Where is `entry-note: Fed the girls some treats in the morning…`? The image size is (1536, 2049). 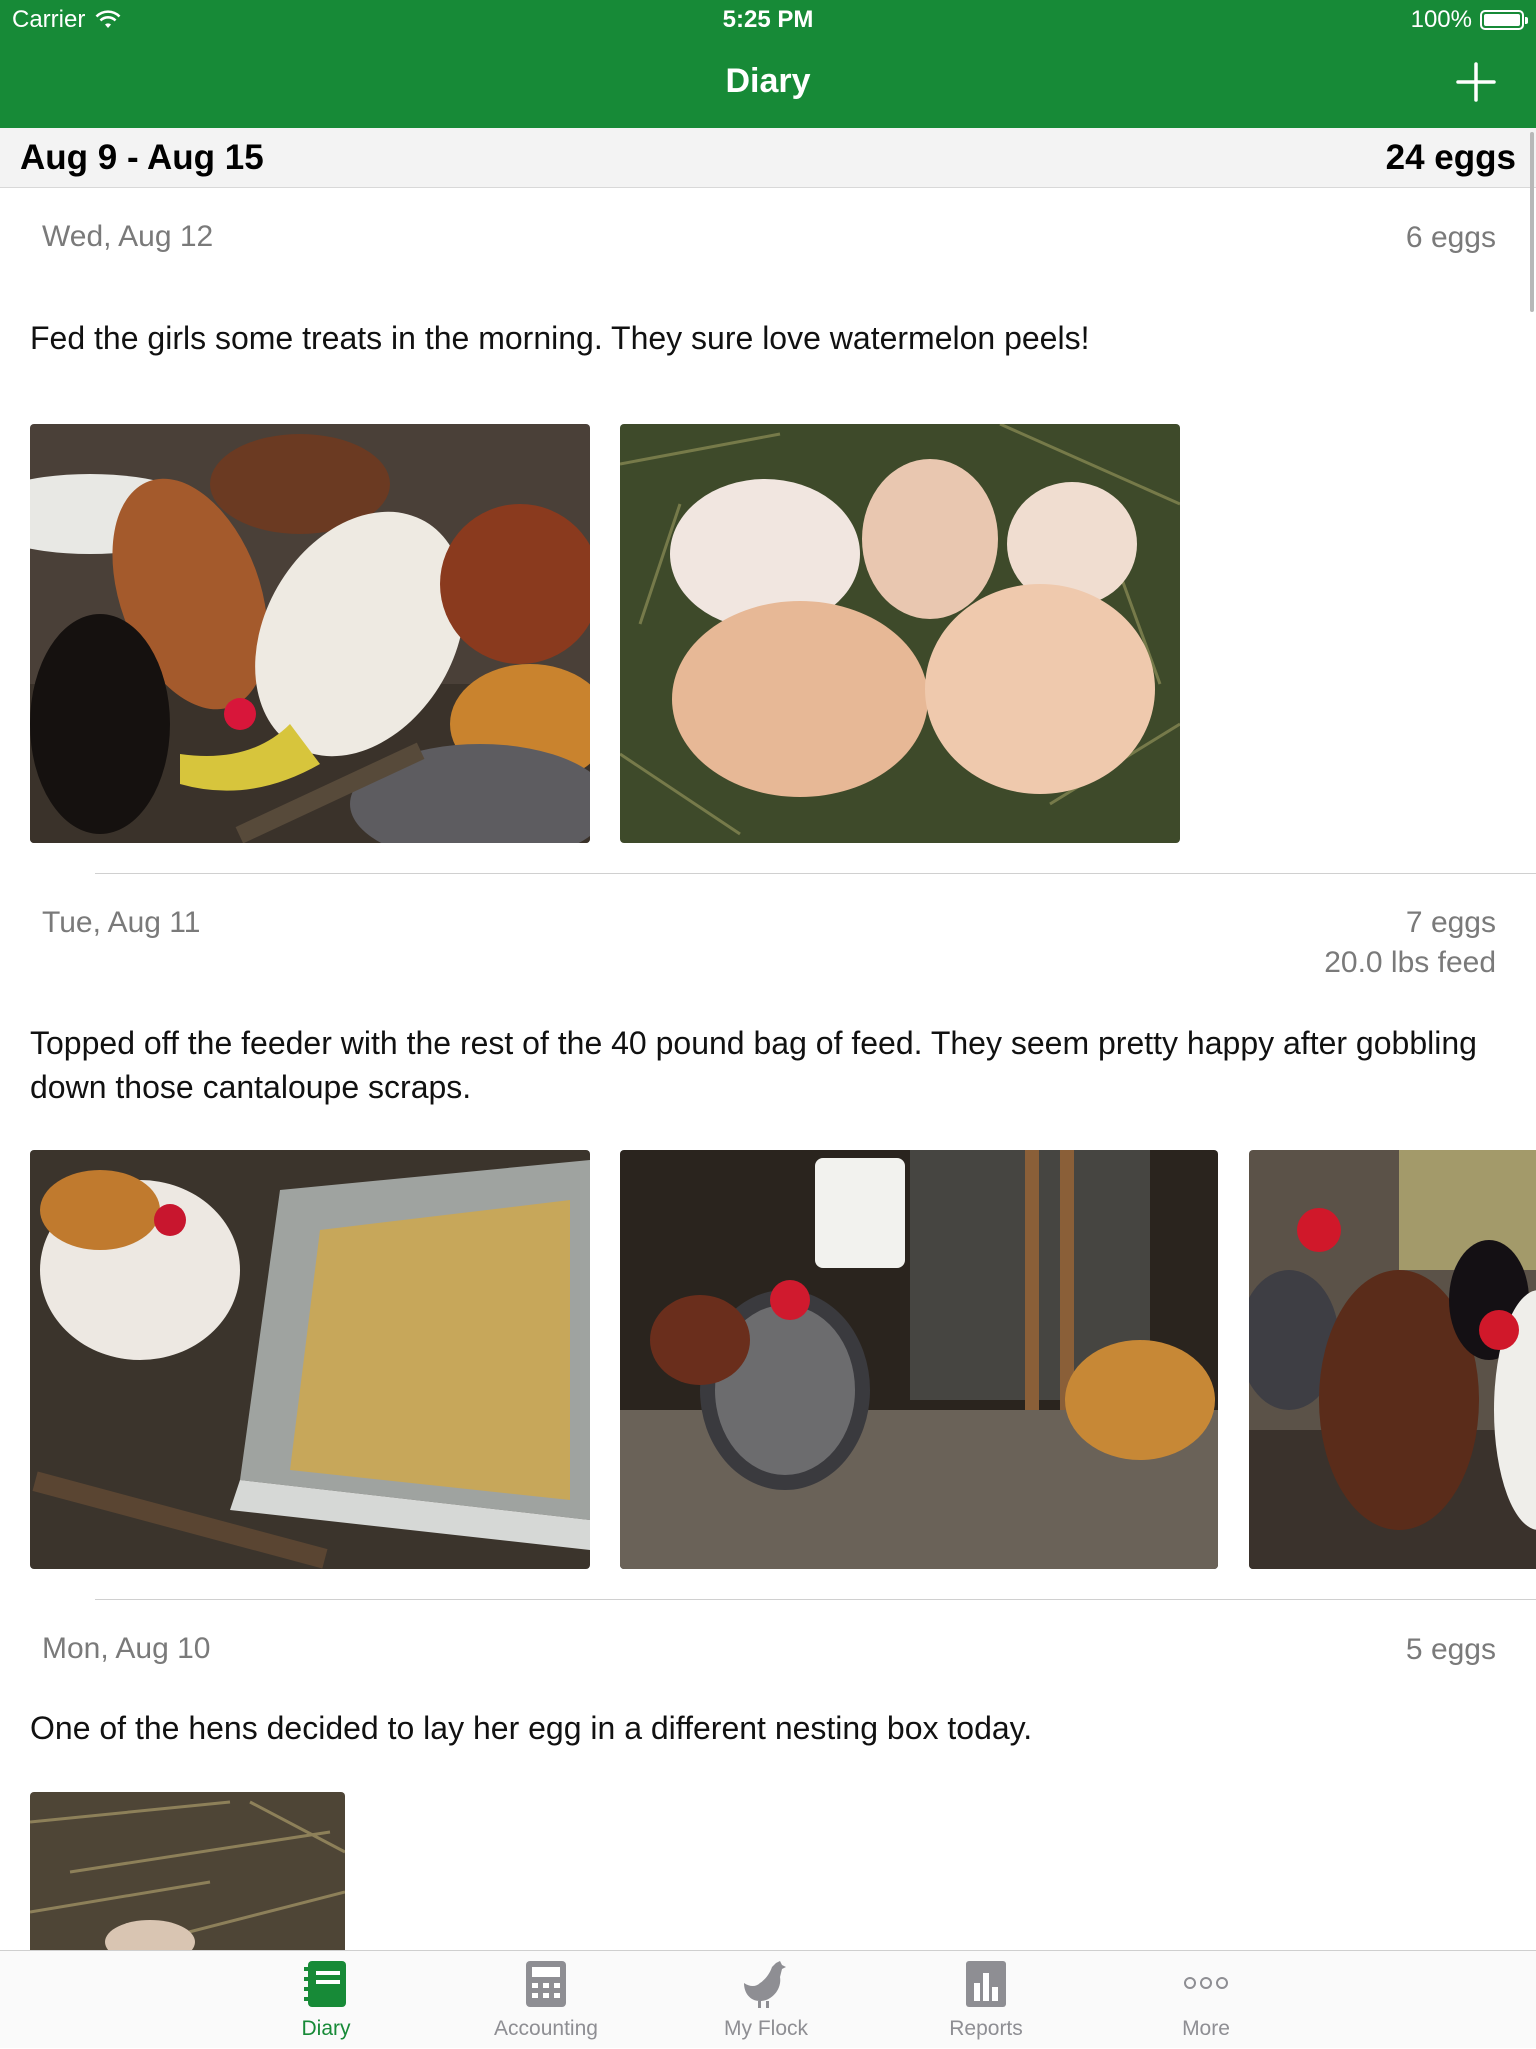
entry-note: Fed the girls some treats in the morning… is located at coordinates (560, 338).